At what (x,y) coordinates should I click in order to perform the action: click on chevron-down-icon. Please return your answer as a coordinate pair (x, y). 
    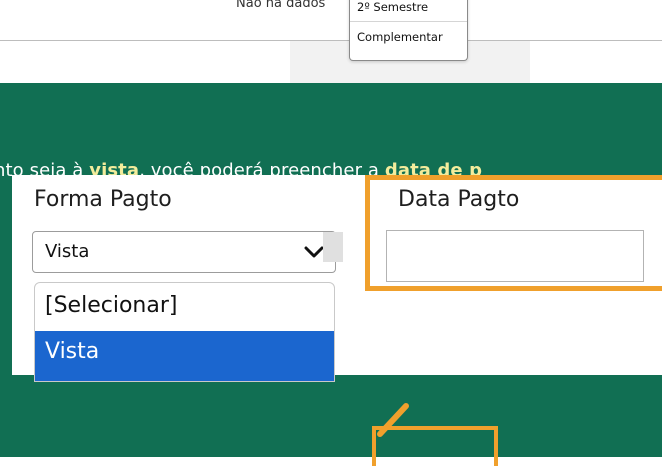
    Looking at the image, I should click on (314, 252).